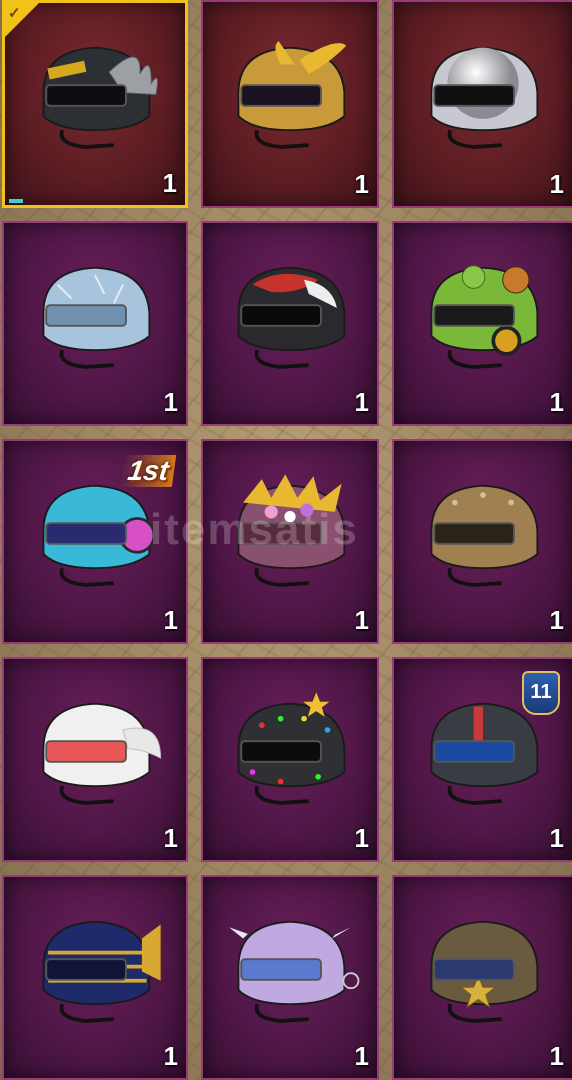  I want to click on inventory-slot-disco-ball-helmet: 1, so click(482, 104).